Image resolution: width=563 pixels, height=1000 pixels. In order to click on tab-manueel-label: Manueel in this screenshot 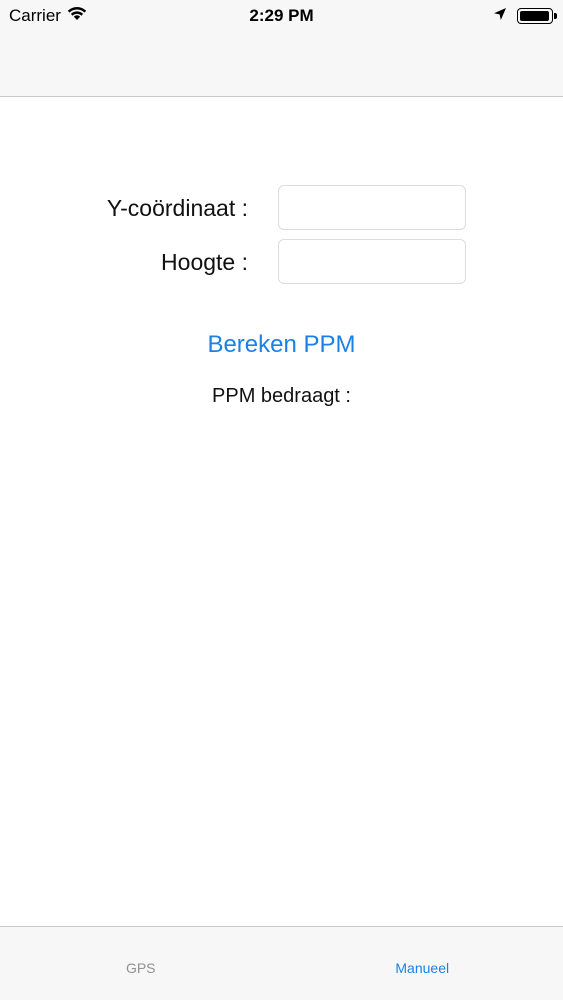, I will do `click(422, 968)`.